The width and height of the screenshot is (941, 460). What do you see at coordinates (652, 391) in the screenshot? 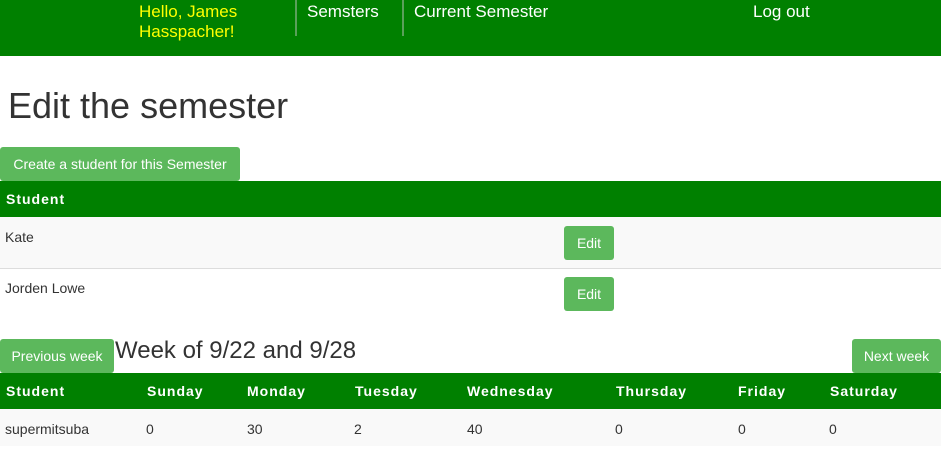
I see `column-header-thursday: Thursday` at bounding box center [652, 391].